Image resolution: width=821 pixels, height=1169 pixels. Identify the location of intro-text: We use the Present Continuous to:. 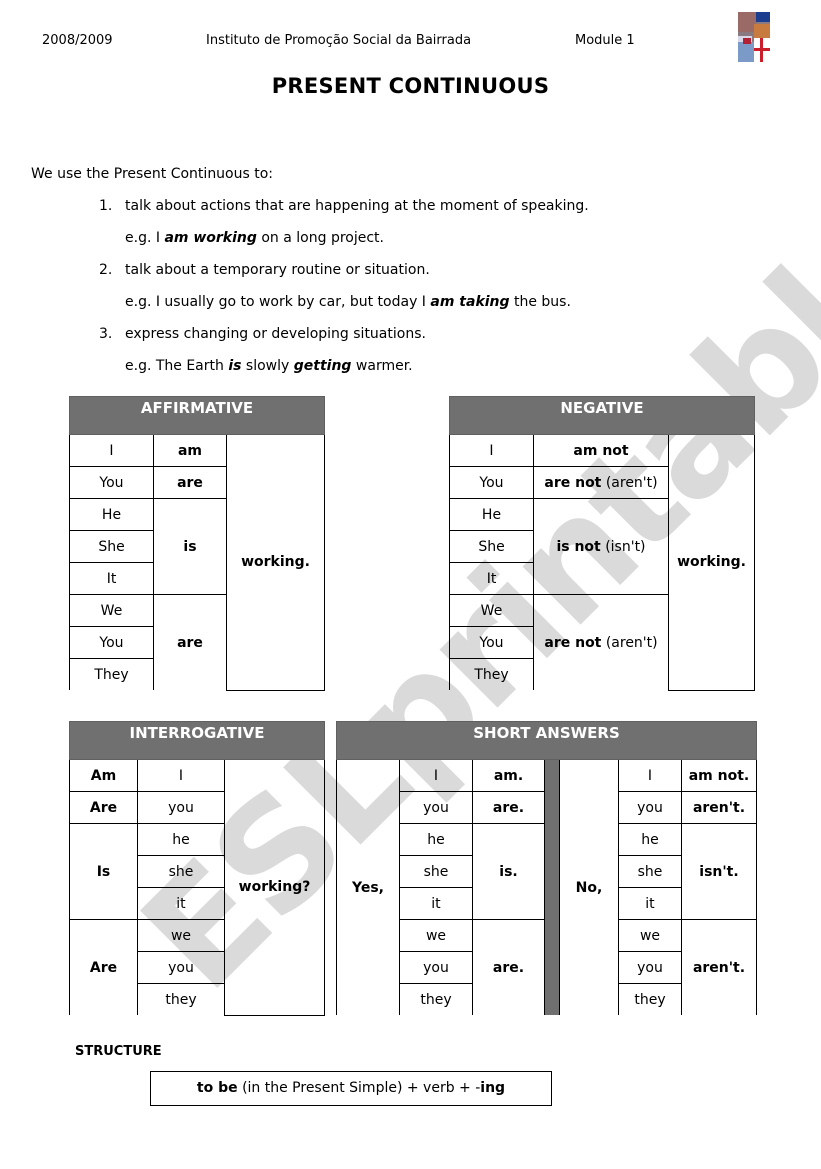
(152, 174).